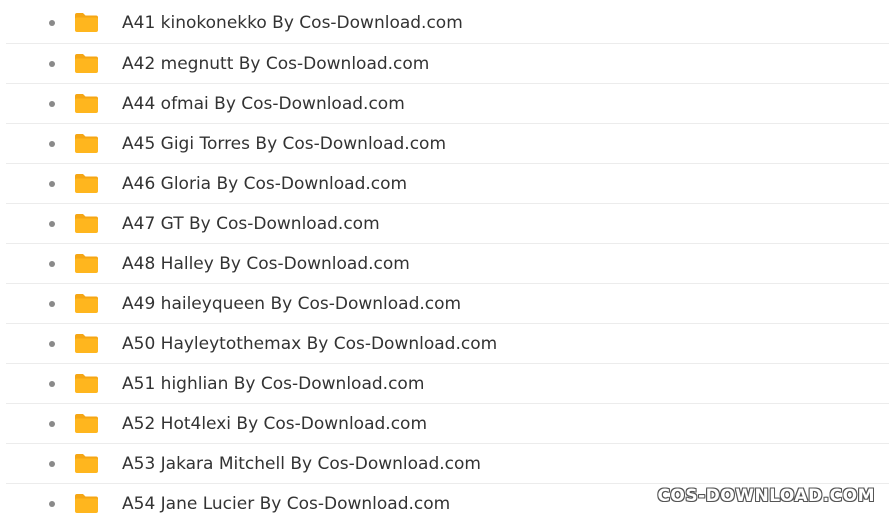 This screenshot has height=520, width=889. What do you see at coordinates (447, 223) in the screenshot?
I see `list-item: A47 GT By Cos-Download.com` at bounding box center [447, 223].